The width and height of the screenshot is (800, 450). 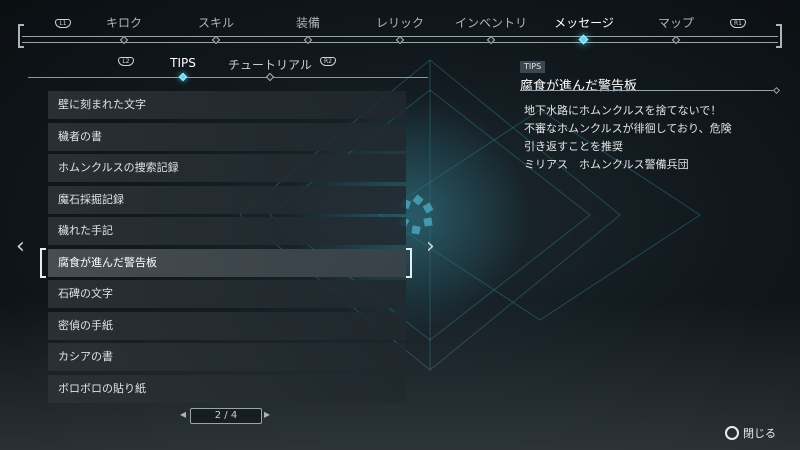 What do you see at coordinates (183, 414) in the screenshot?
I see `pager-prev-icon: ◂` at bounding box center [183, 414].